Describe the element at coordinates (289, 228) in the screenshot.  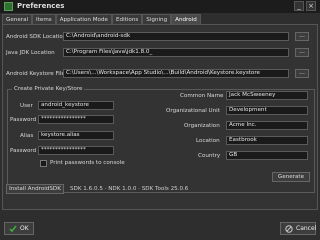
I see `cancel-icon` at that location.